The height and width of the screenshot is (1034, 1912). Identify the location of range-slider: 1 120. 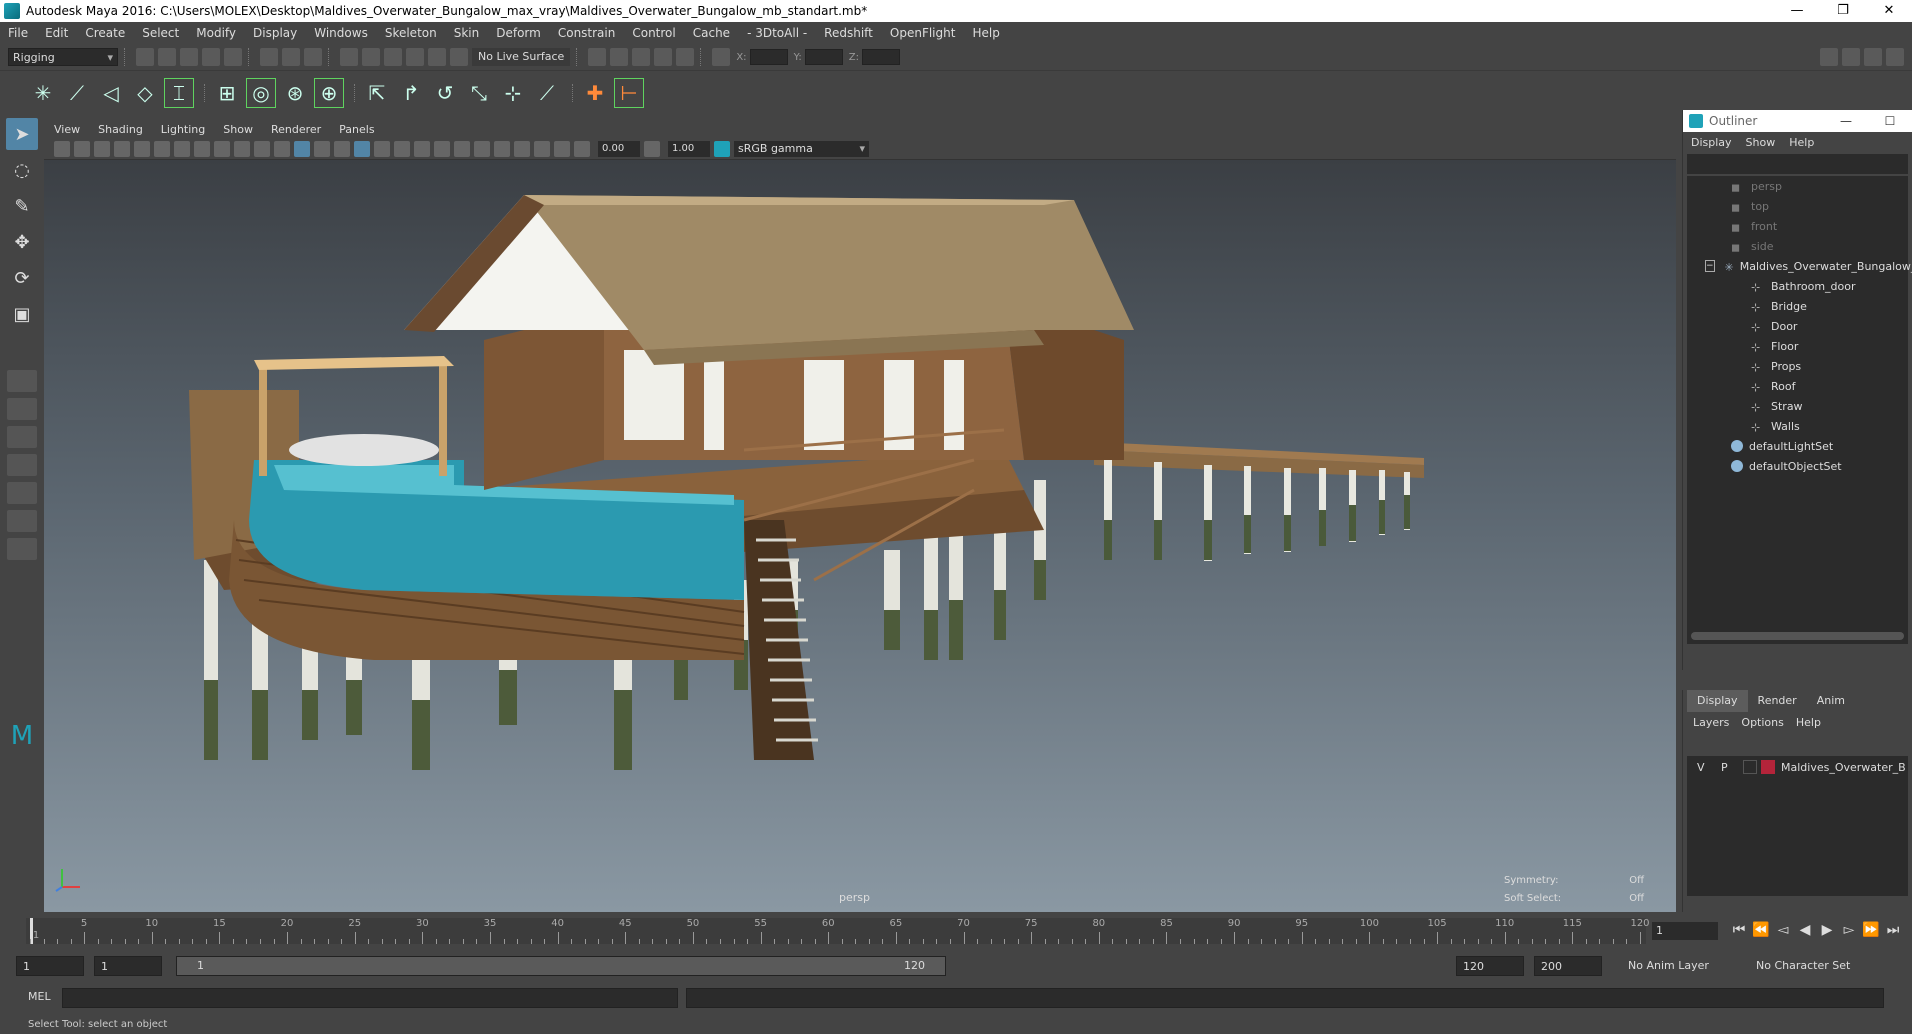
(561, 966).